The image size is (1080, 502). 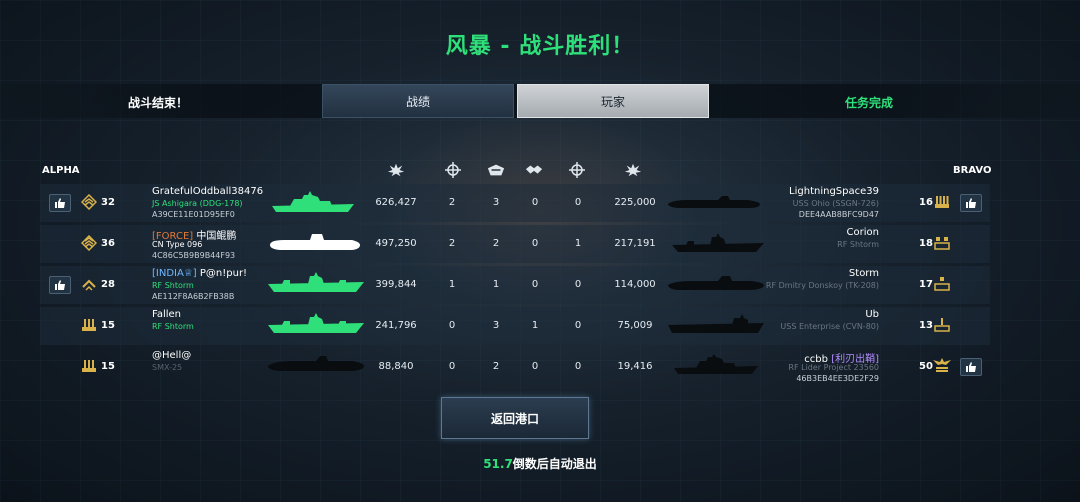 I want to click on player-id: 46B3EB4EE3DE2F29, so click(x=837, y=378).